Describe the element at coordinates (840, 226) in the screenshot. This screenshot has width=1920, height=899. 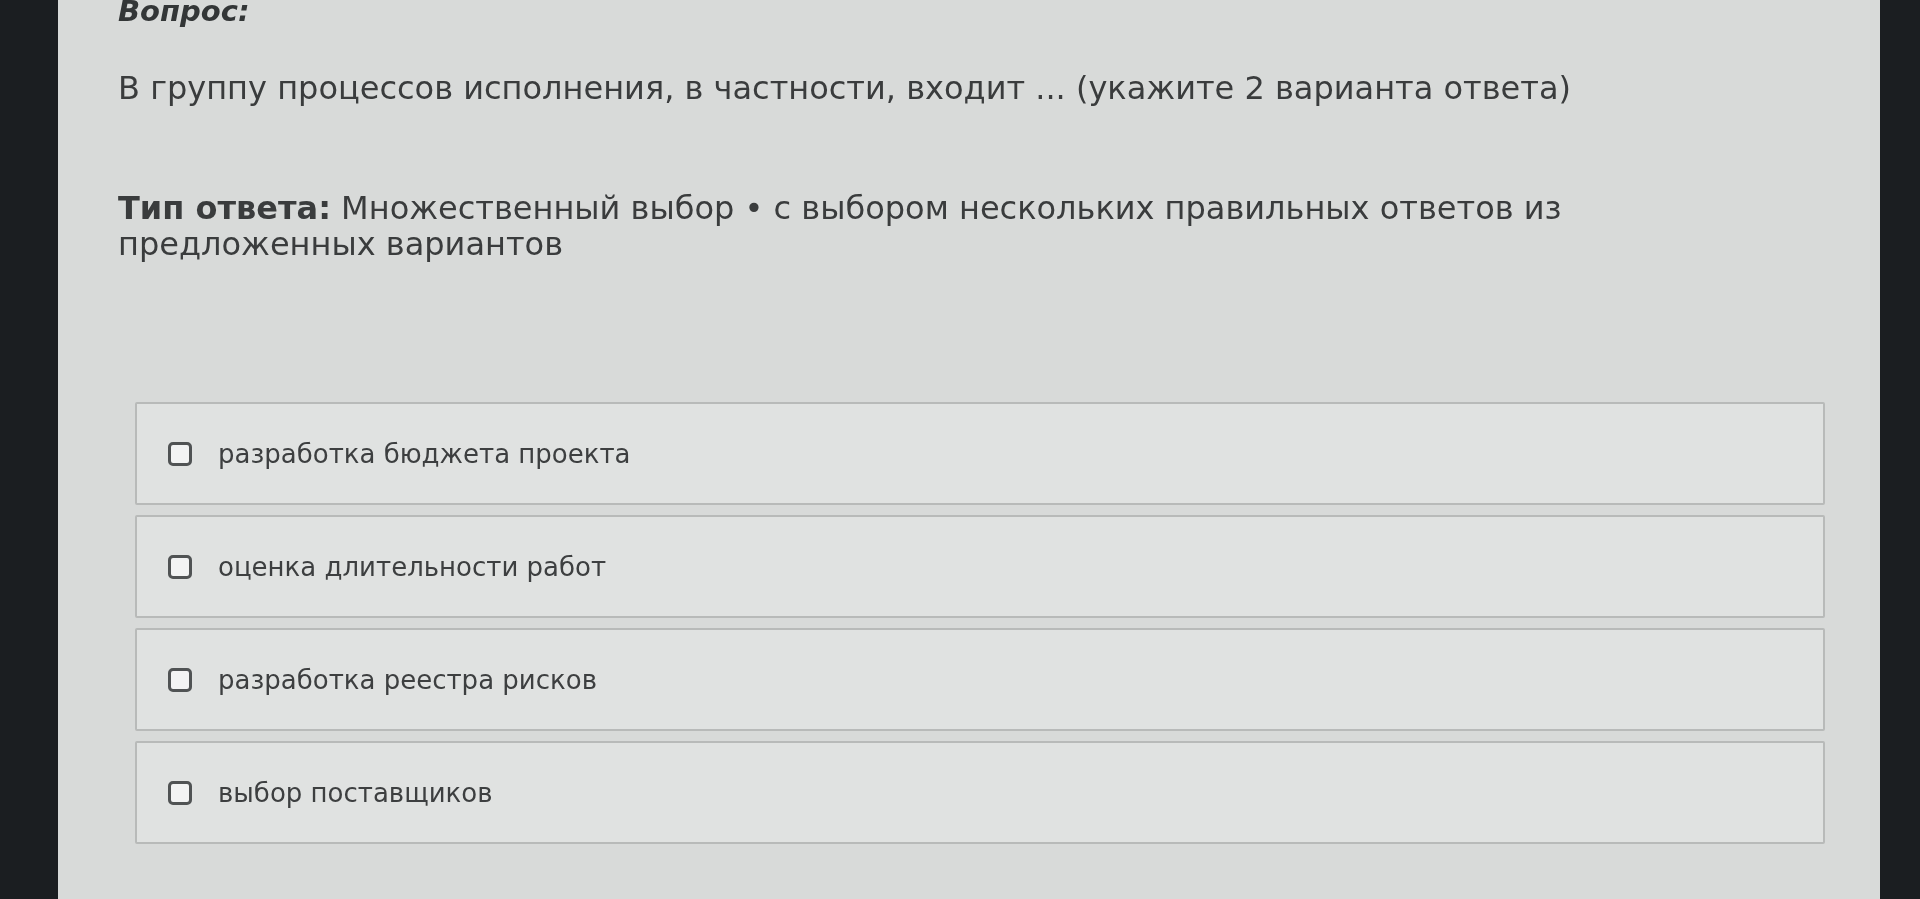
I see `answer-type-text: Тип ответа: Множественный выбор • с выбором нескольких правильных ответов из предложенных вариантов` at that location.